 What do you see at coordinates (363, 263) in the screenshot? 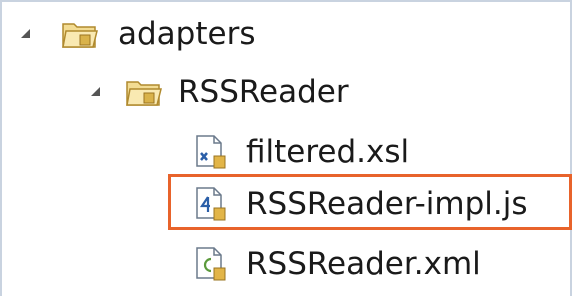
I see `tree-node-label: RSSReader.xml` at bounding box center [363, 263].